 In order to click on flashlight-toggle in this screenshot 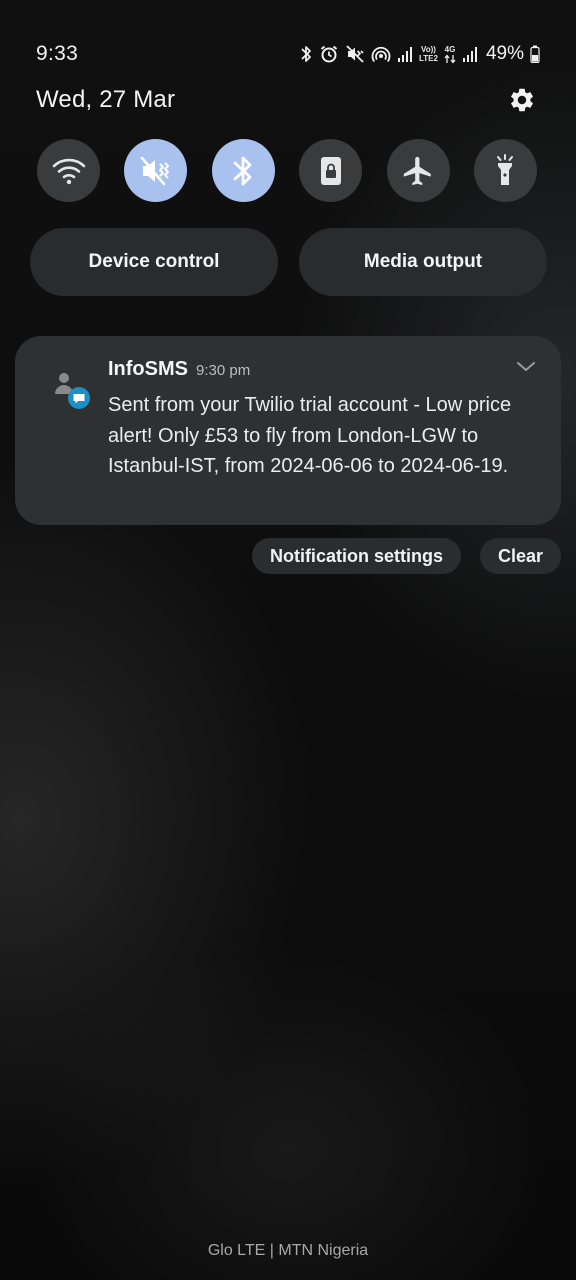, I will do `click(505, 170)`.